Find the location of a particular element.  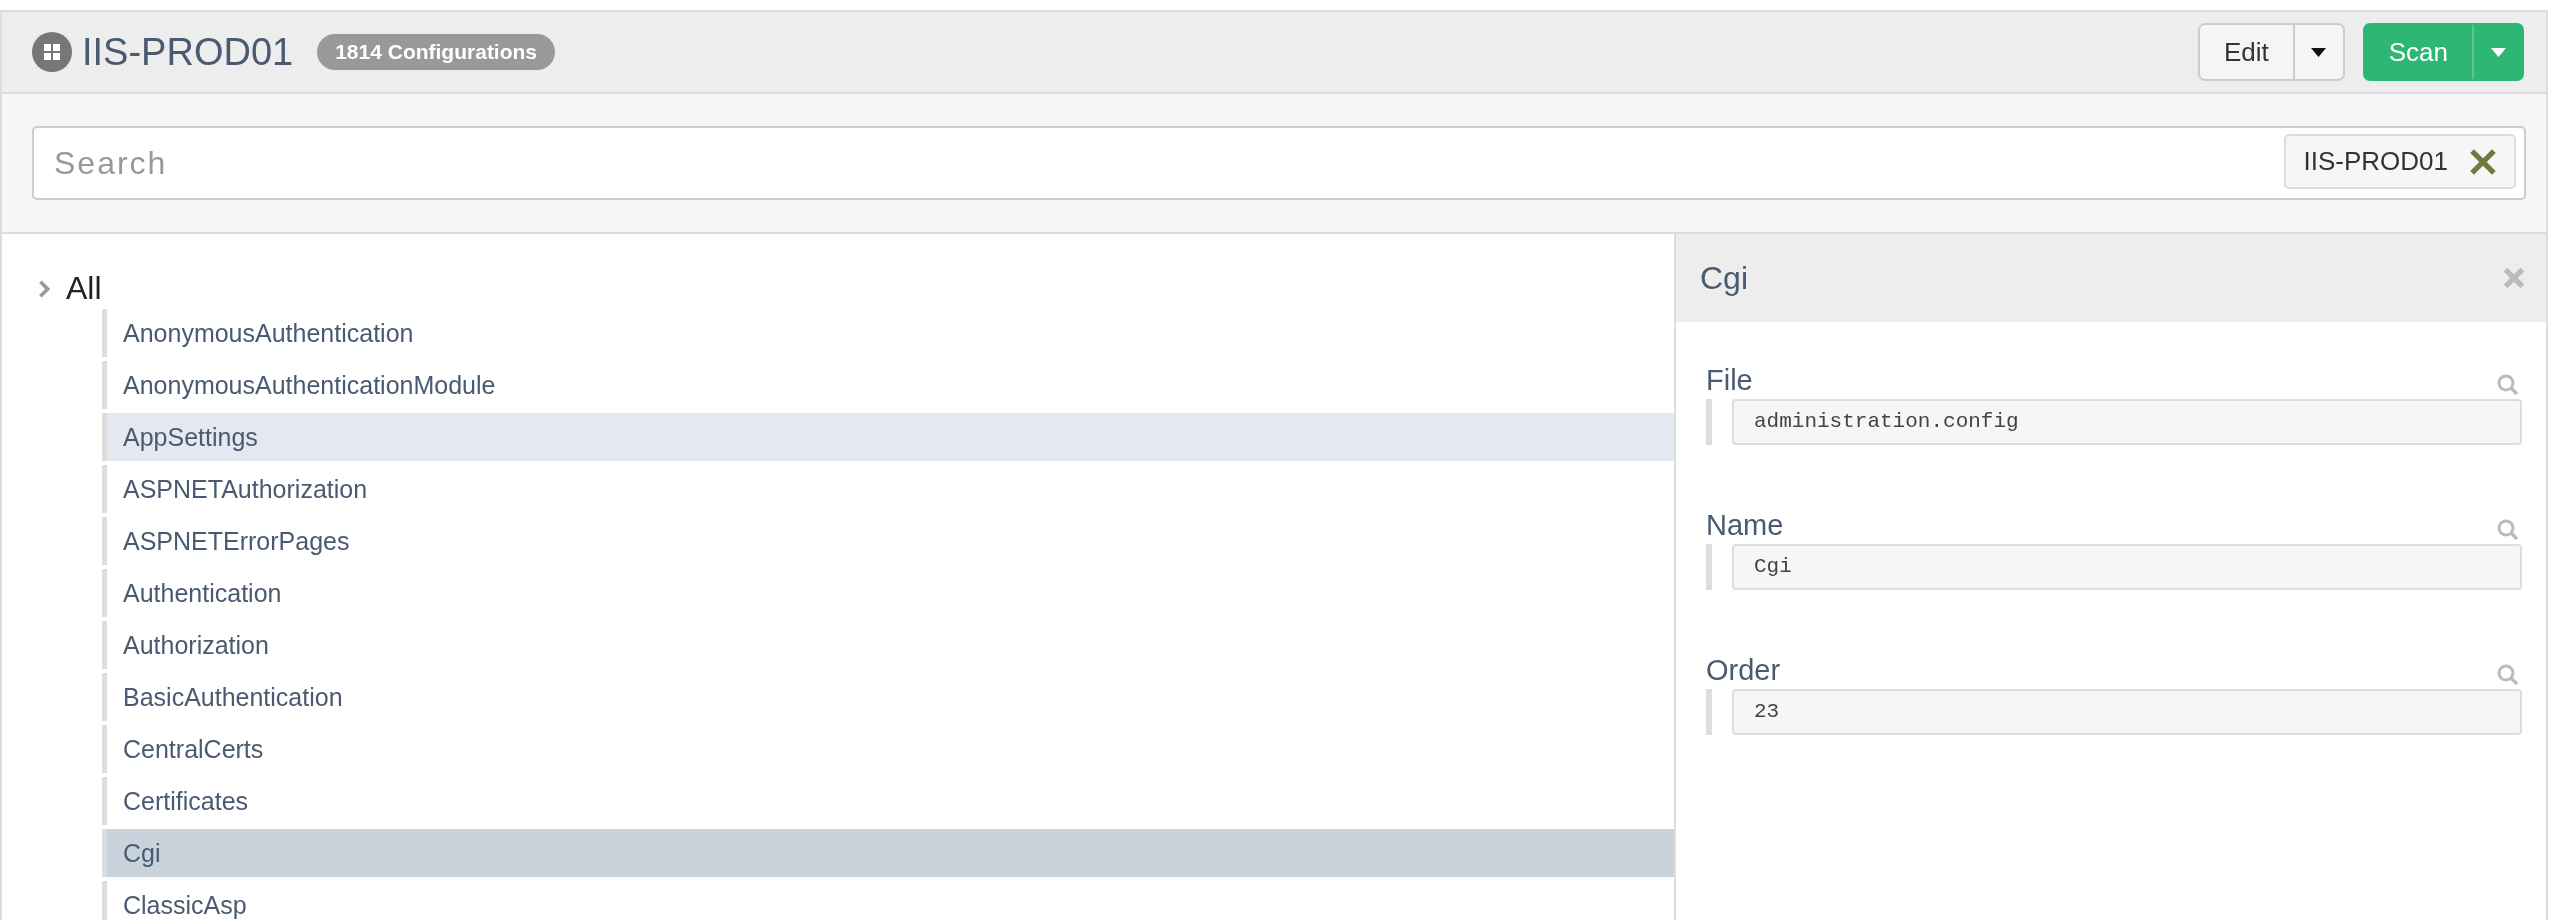

remove-filter-icon is located at coordinates (2483, 161).